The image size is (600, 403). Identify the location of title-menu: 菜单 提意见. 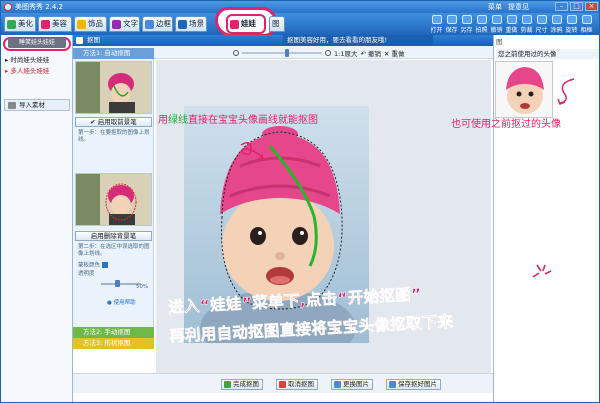
(508, 7).